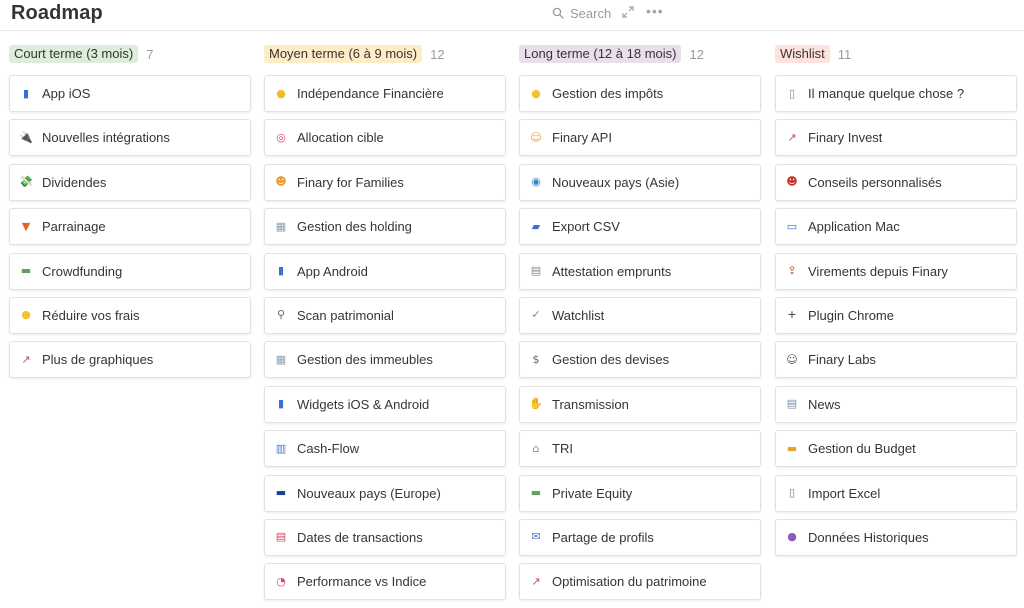 This screenshot has height=608, width=1024. Describe the element at coordinates (130, 360) in the screenshot. I see `board-card: ↗ Plus de graphiques` at that location.